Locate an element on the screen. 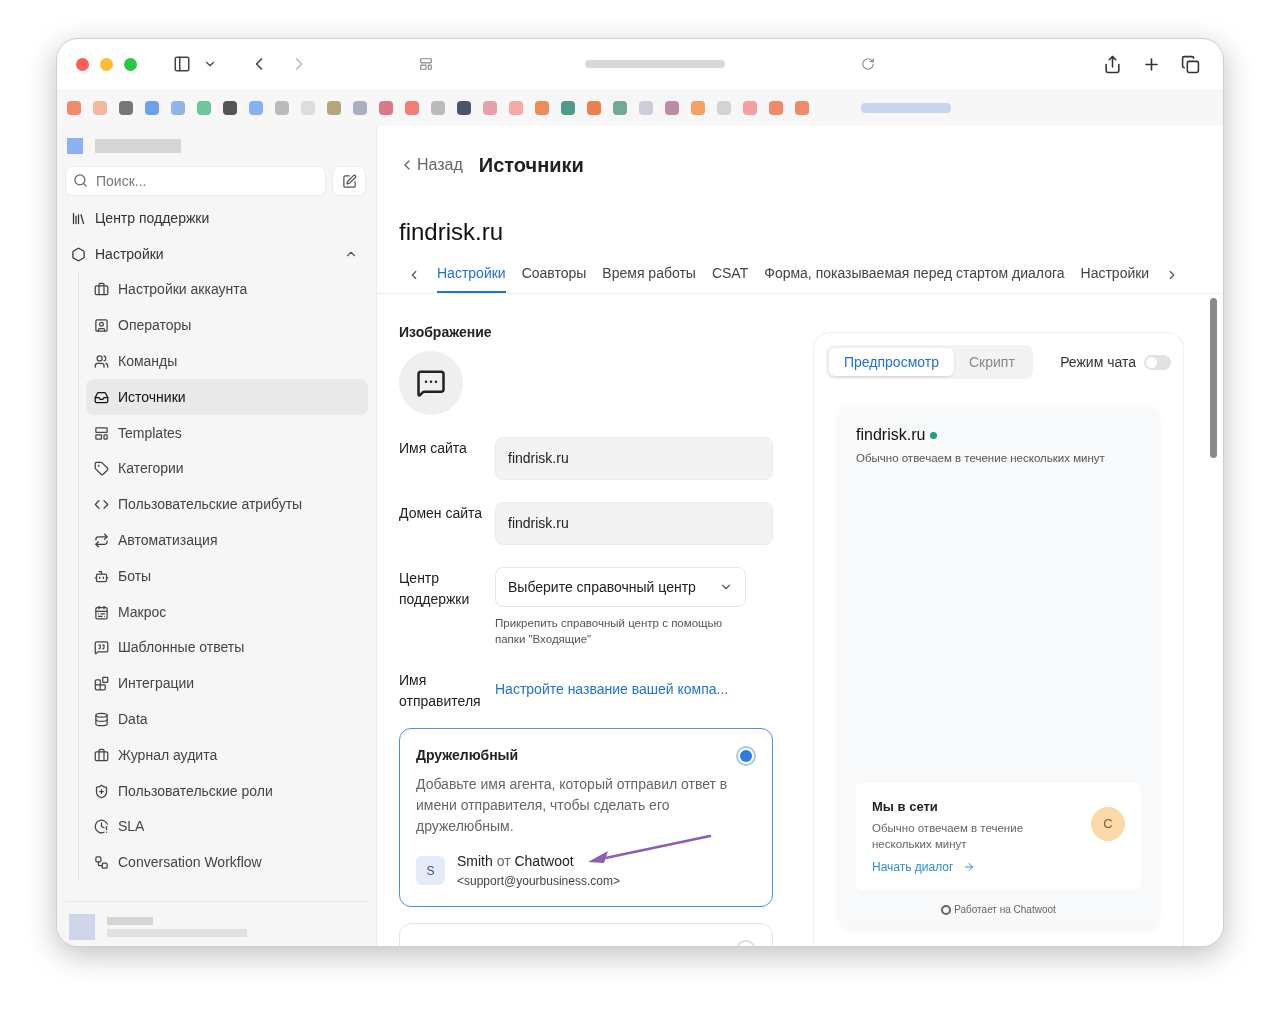  back-link: Назад is located at coordinates (431, 165).